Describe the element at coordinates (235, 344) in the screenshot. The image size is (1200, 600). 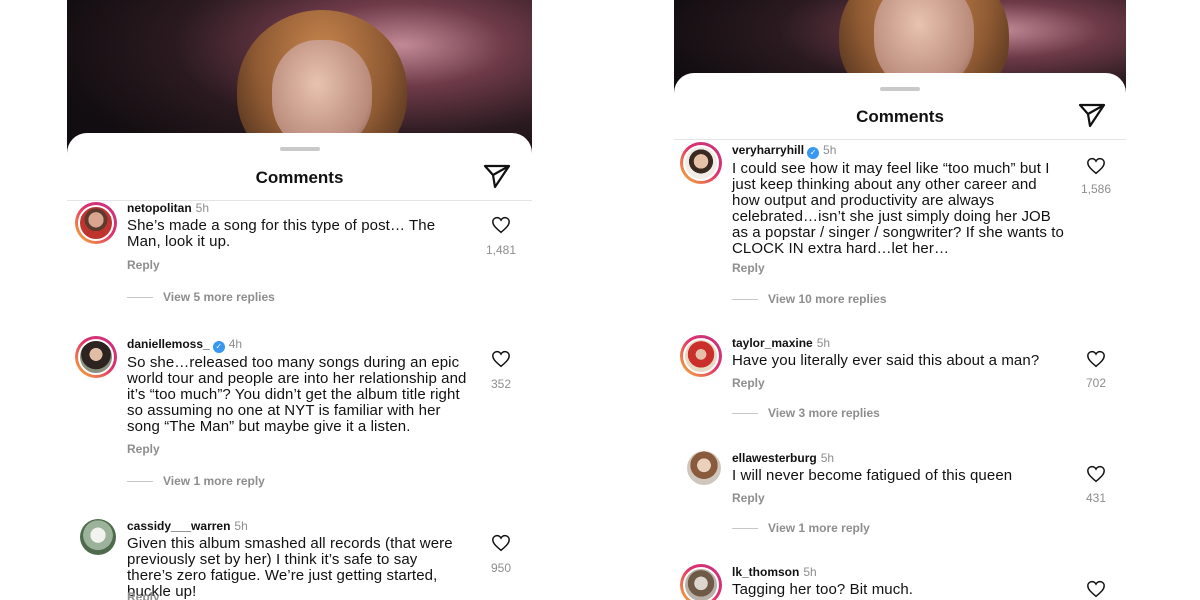
I see `timestamp: 4h` at that location.